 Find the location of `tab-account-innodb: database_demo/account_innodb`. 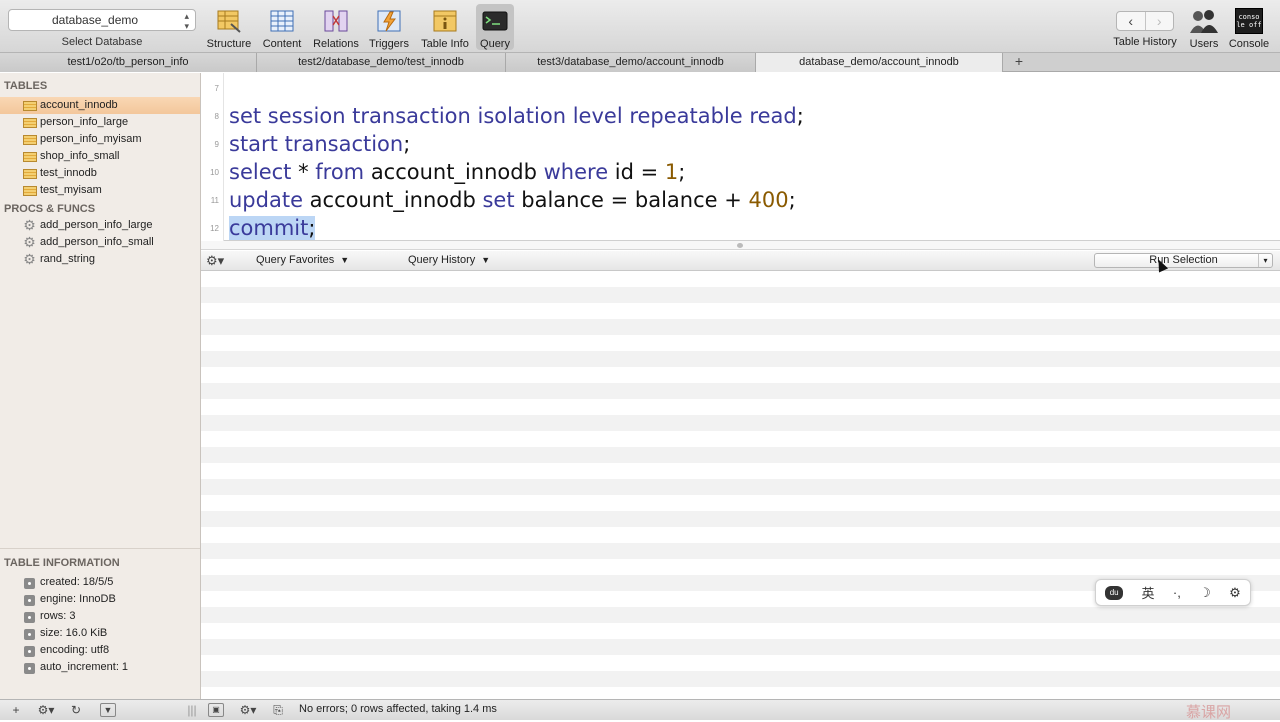

tab-account-innodb: database_demo/account_innodb is located at coordinates (879, 62).